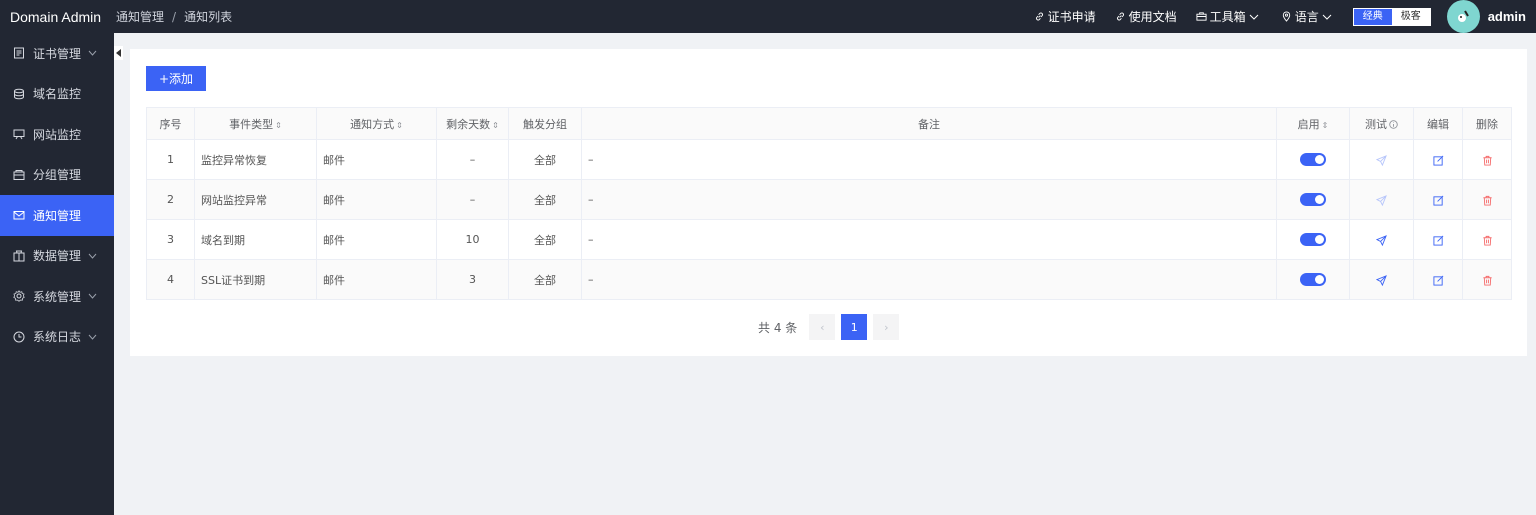 Image resolution: width=1536 pixels, height=515 pixels. I want to click on prev-page-button: ‹, so click(822, 327).